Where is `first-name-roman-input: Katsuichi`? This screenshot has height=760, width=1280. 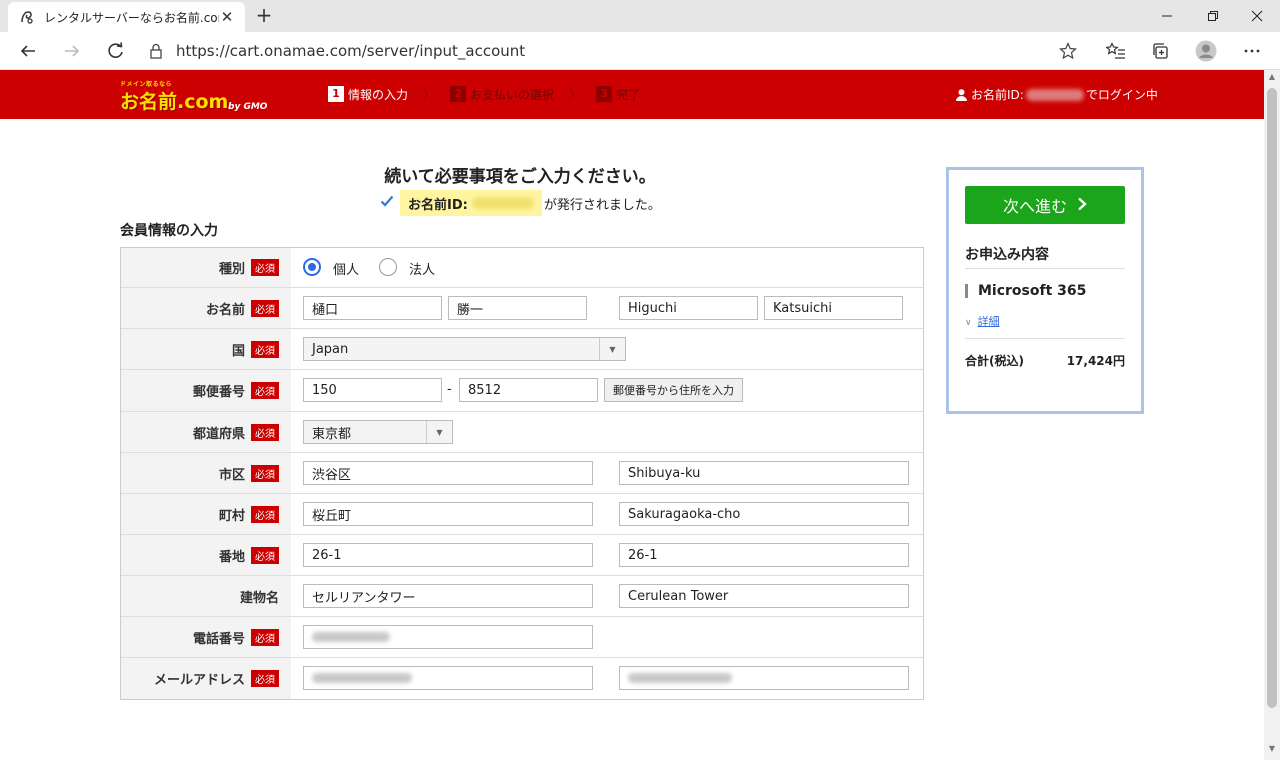 first-name-roman-input: Katsuichi is located at coordinates (833, 308).